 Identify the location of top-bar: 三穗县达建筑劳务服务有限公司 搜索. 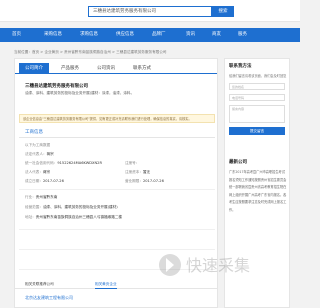
(150, 11).